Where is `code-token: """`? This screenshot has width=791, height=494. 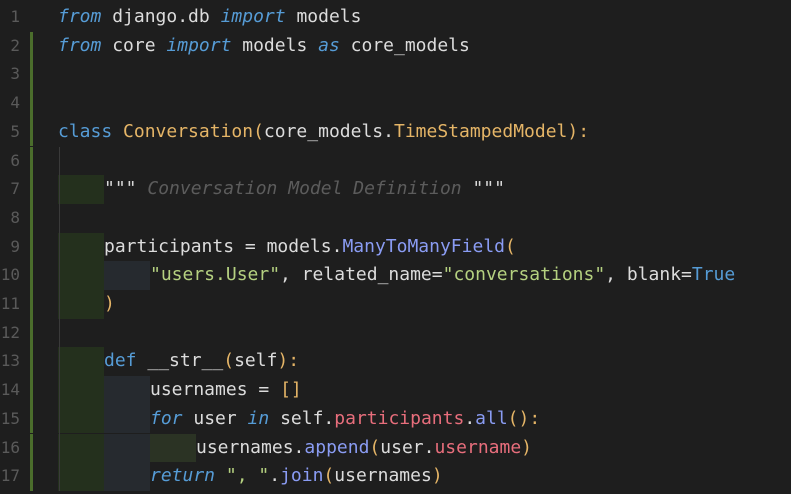 code-token: """ is located at coordinates (488, 189).